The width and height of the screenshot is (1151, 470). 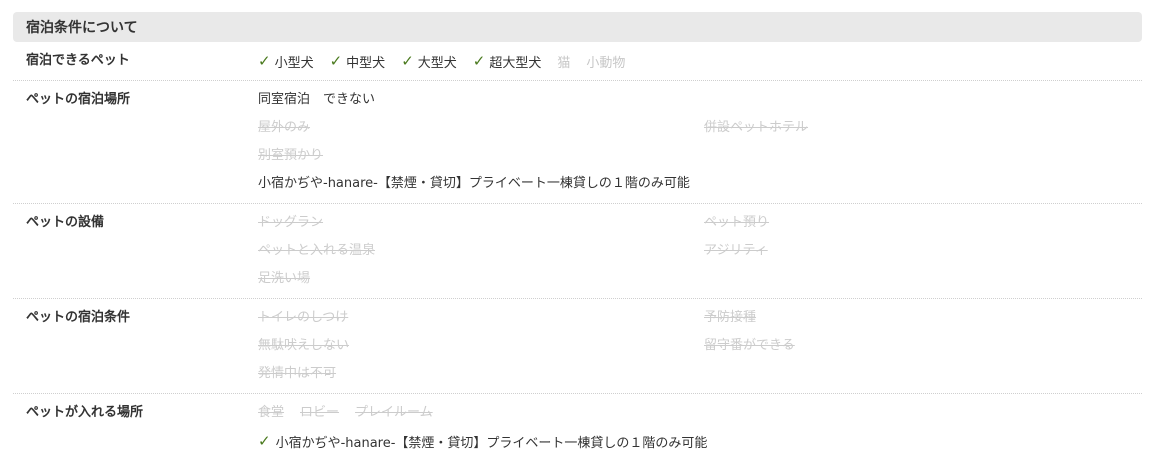 What do you see at coordinates (474, 183) in the screenshot?
I see `stay-place-note: 小宿かぢや-hanare-【禁煙・貸切】プライベート一棟貸しの１階のみ可能` at bounding box center [474, 183].